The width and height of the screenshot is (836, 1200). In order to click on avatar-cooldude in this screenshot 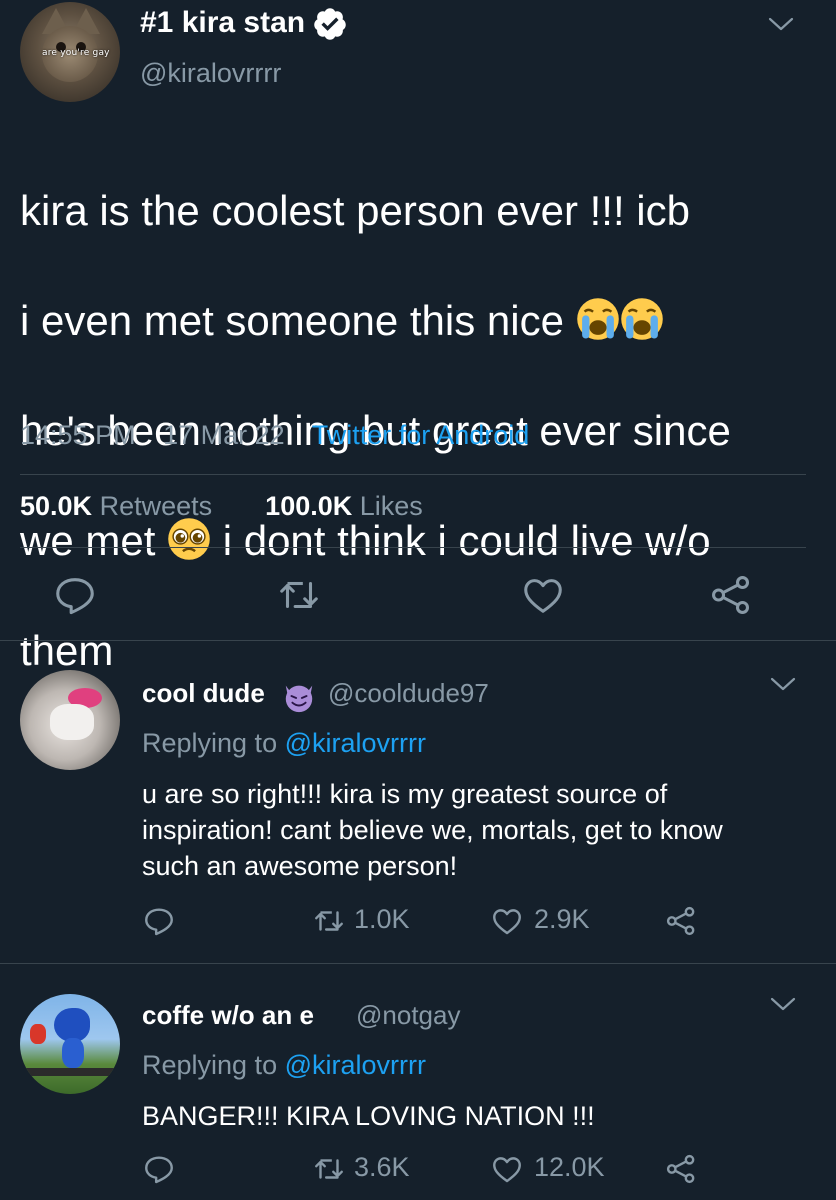, I will do `click(70, 720)`.